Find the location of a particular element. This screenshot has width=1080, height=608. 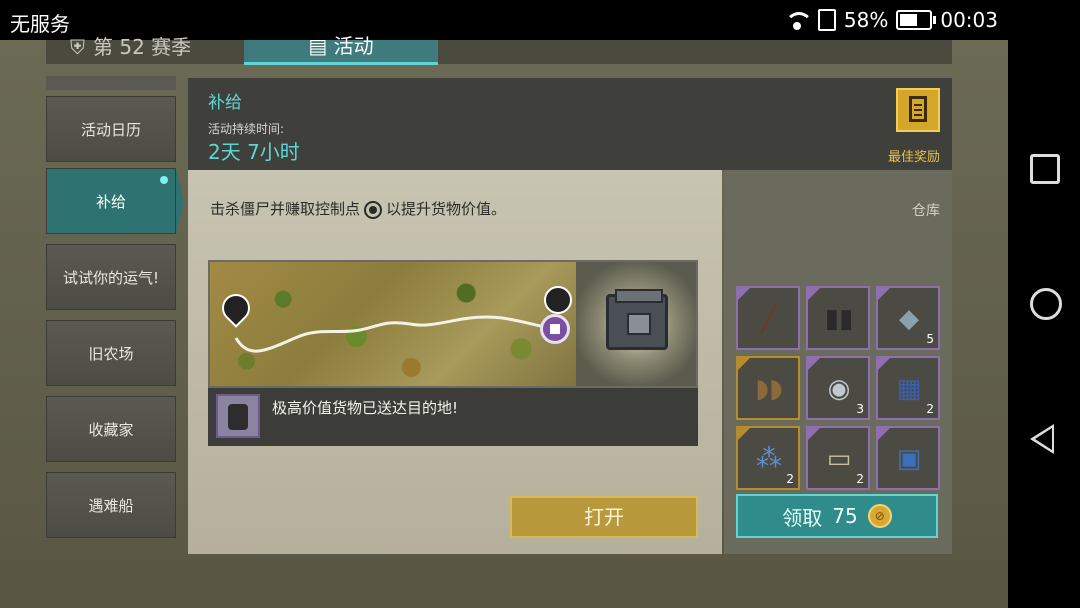

route-line is located at coordinates (392, 334).